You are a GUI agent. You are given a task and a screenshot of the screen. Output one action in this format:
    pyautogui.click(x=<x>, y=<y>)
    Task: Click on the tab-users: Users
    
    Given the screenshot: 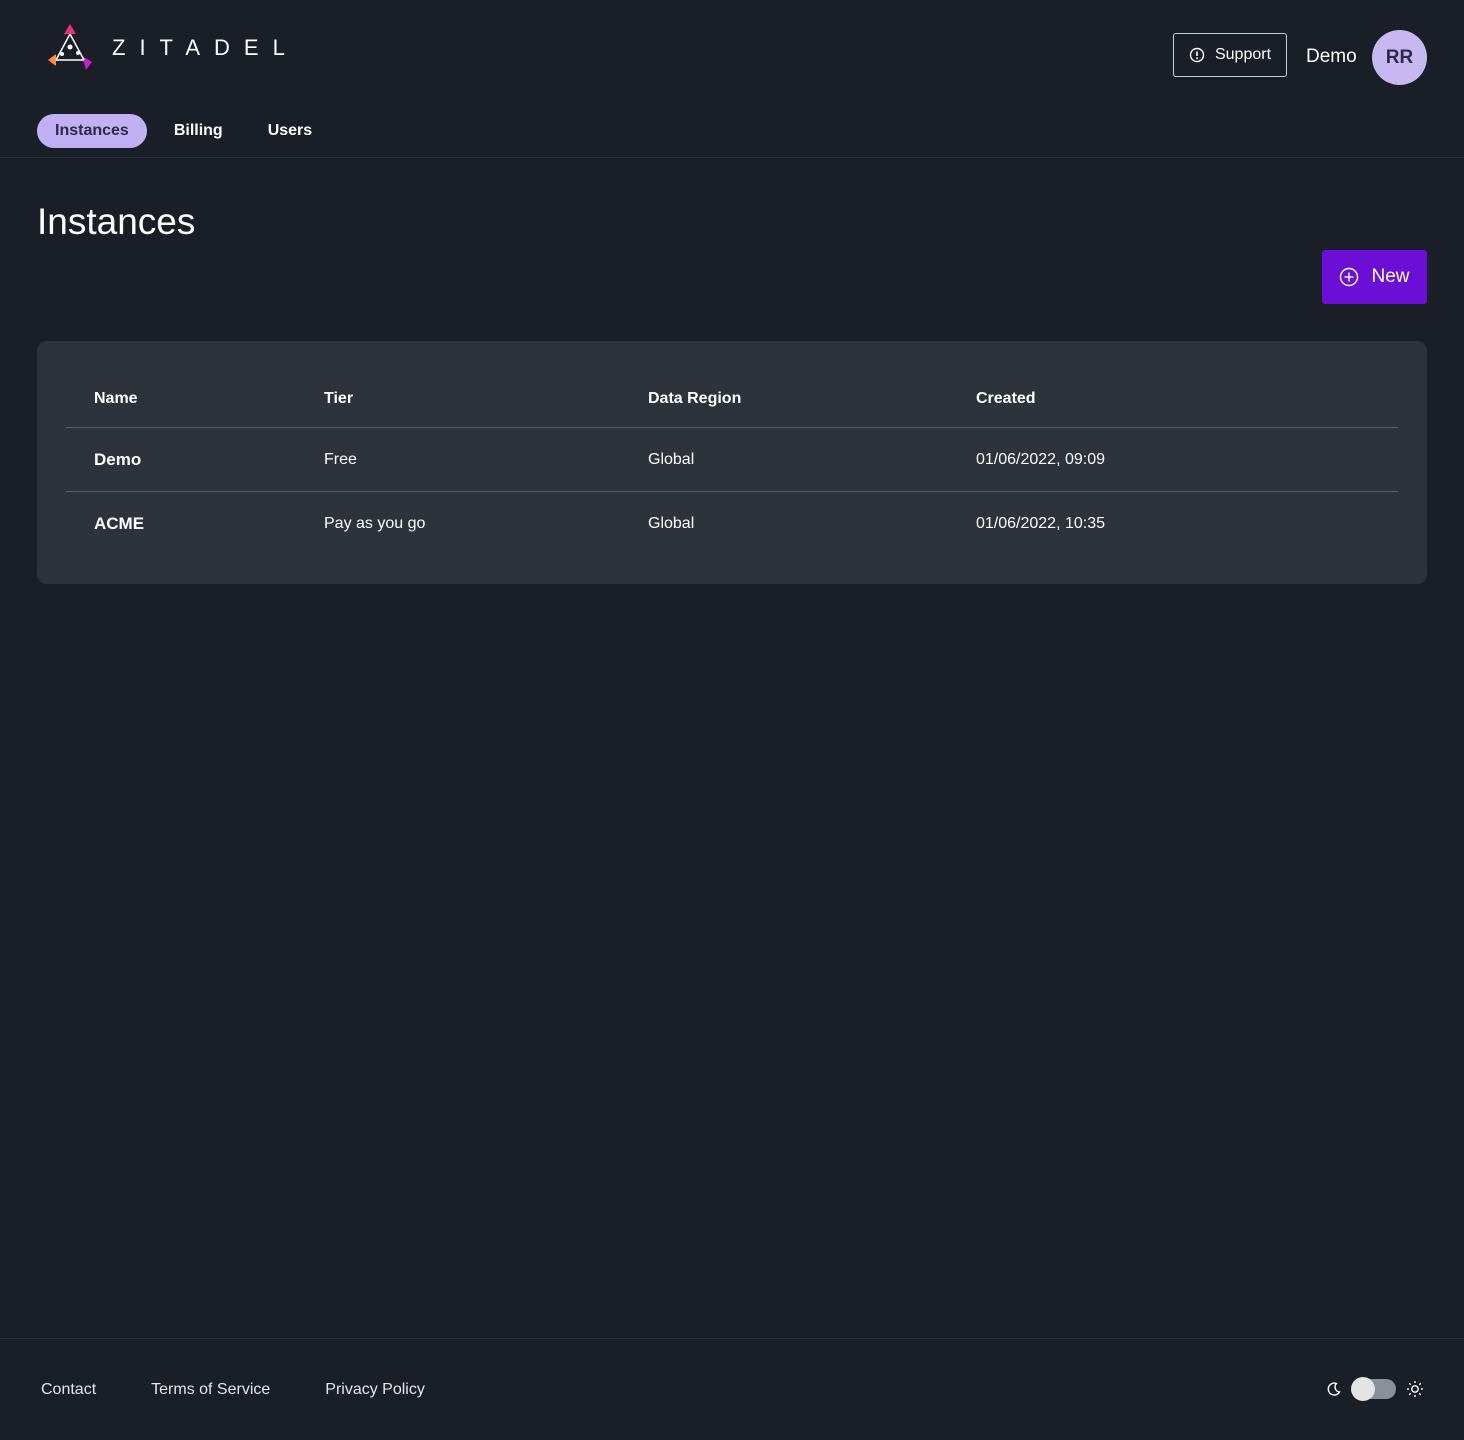 What is the action you would take?
    pyautogui.click(x=290, y=131)
    